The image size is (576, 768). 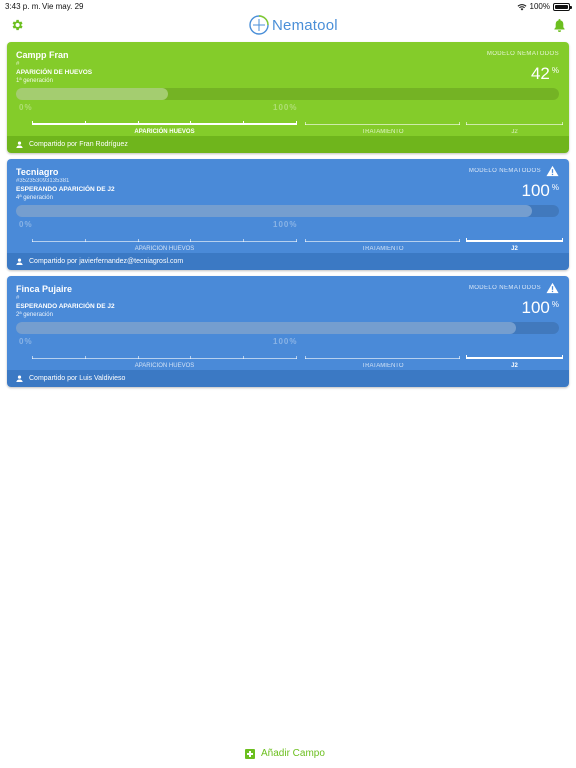 What do you see at coordinates (78, 144) in the screenshot?
I see `shared-by-label: Compartido por Fran Rodríguez` at bounding box center [78, 144].